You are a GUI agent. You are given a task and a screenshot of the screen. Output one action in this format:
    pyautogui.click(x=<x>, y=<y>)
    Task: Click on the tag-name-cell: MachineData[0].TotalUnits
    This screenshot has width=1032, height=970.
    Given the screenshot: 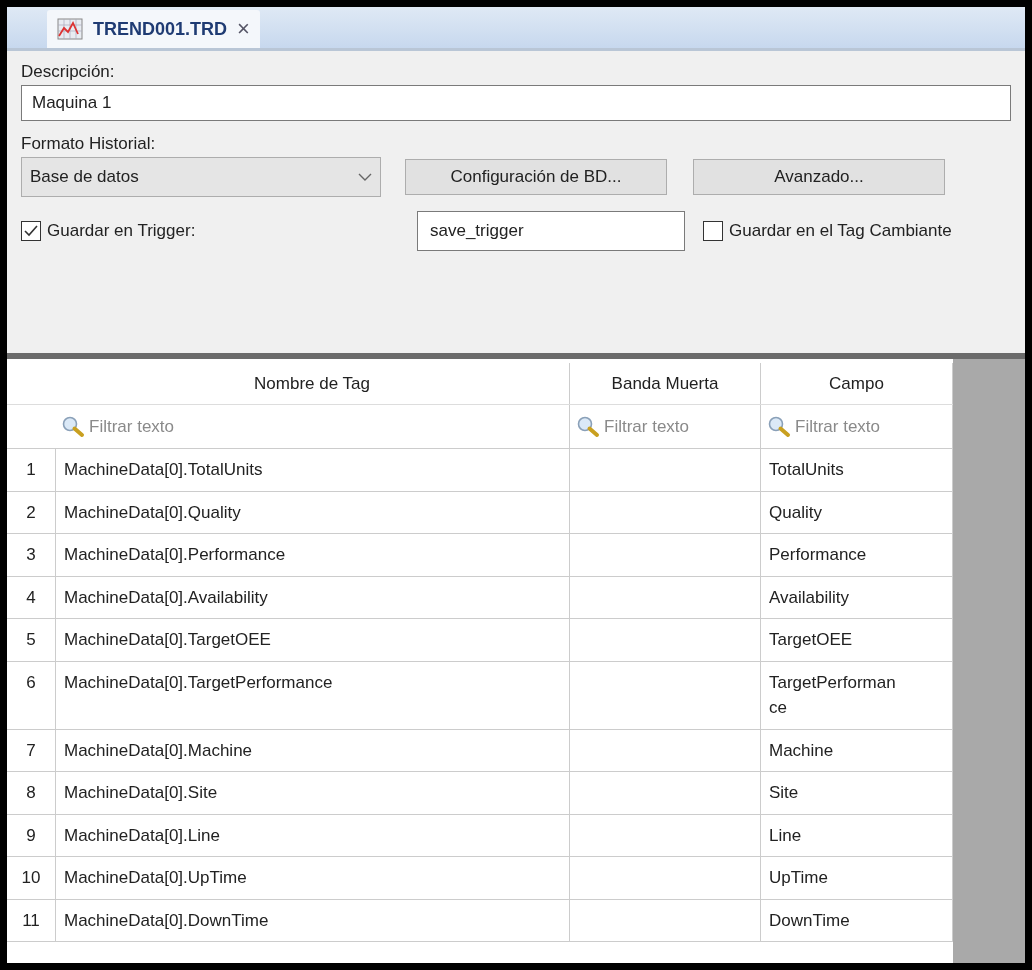 What is the action you would take?
    pyautogui.click(x=312, y=470)
    